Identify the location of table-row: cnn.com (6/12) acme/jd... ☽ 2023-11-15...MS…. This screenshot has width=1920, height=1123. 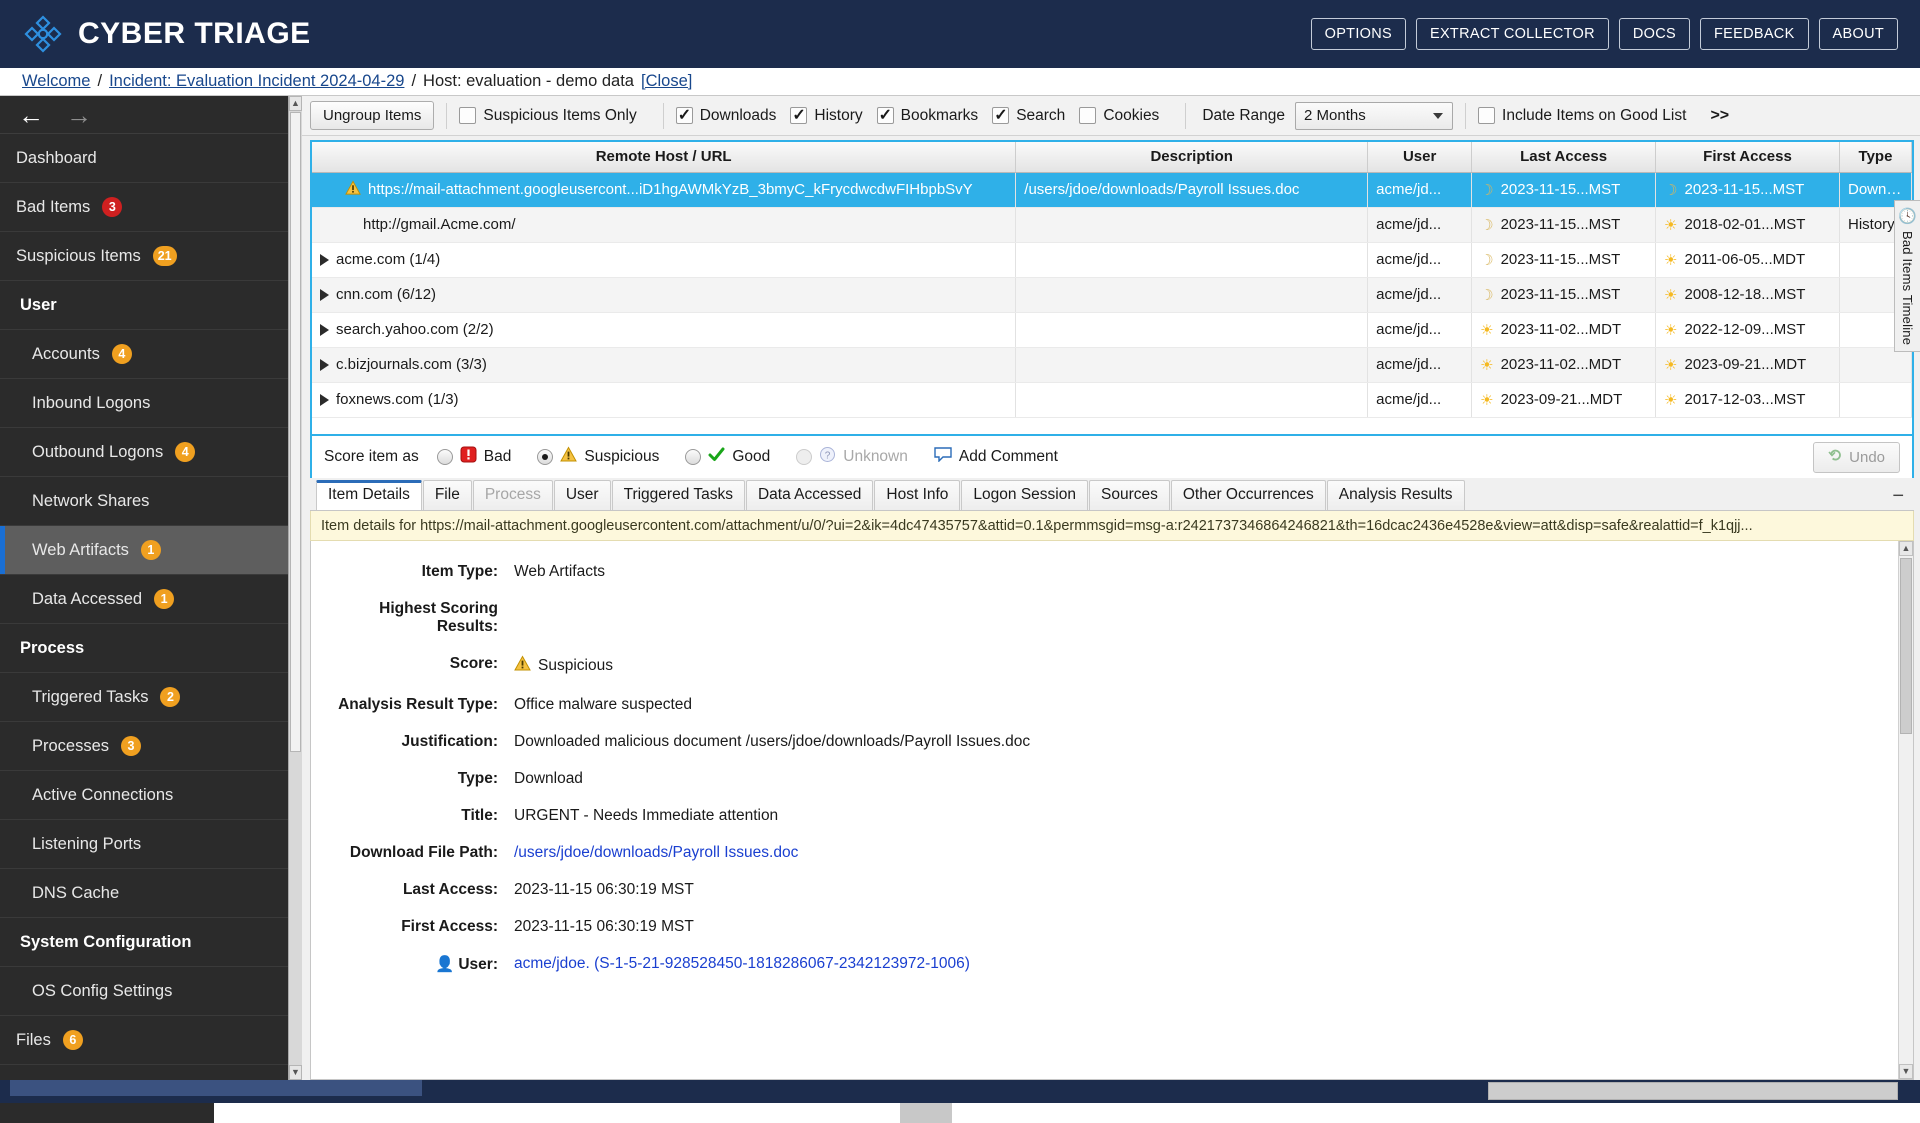
(1112, 295).